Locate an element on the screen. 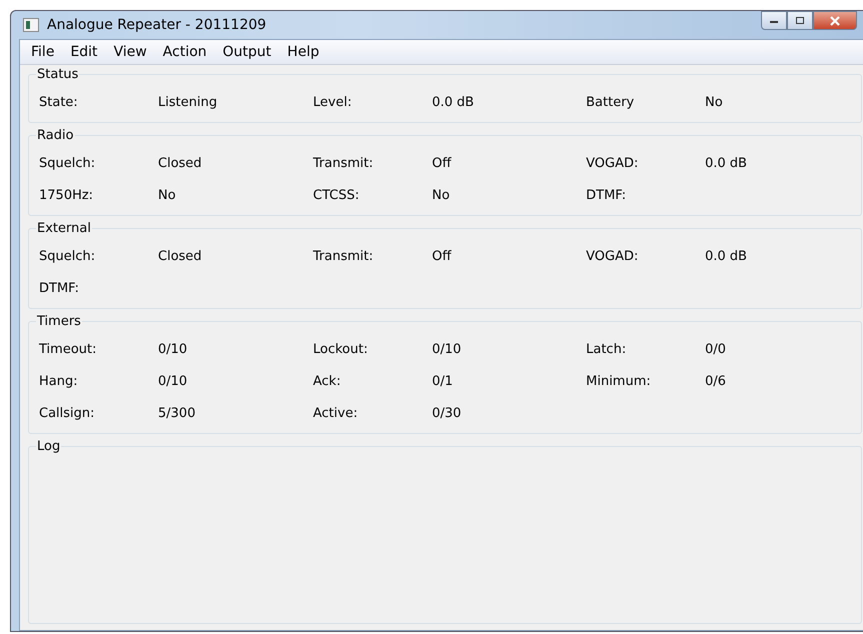 The image size is (863, 634). close-icon is located at coordinates (835, 21).